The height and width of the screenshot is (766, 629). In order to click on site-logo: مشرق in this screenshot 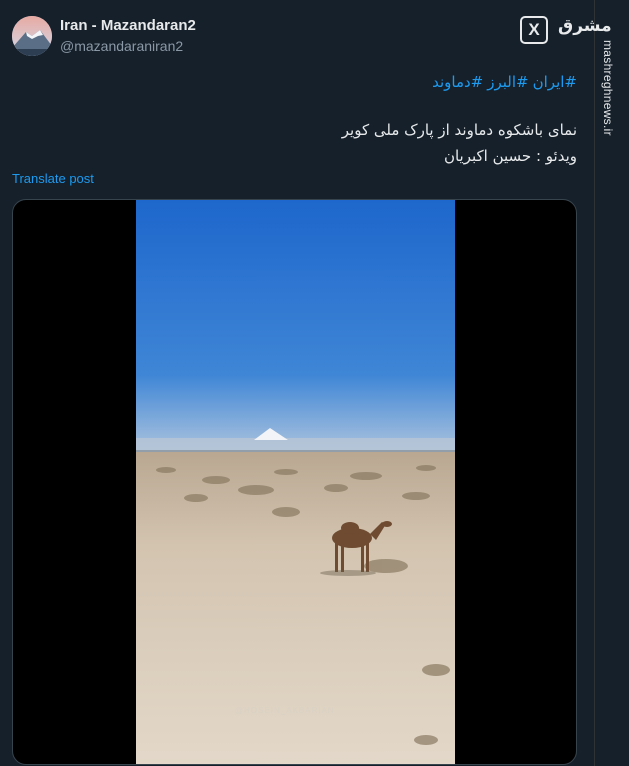, I will do `click(585, 26)`.